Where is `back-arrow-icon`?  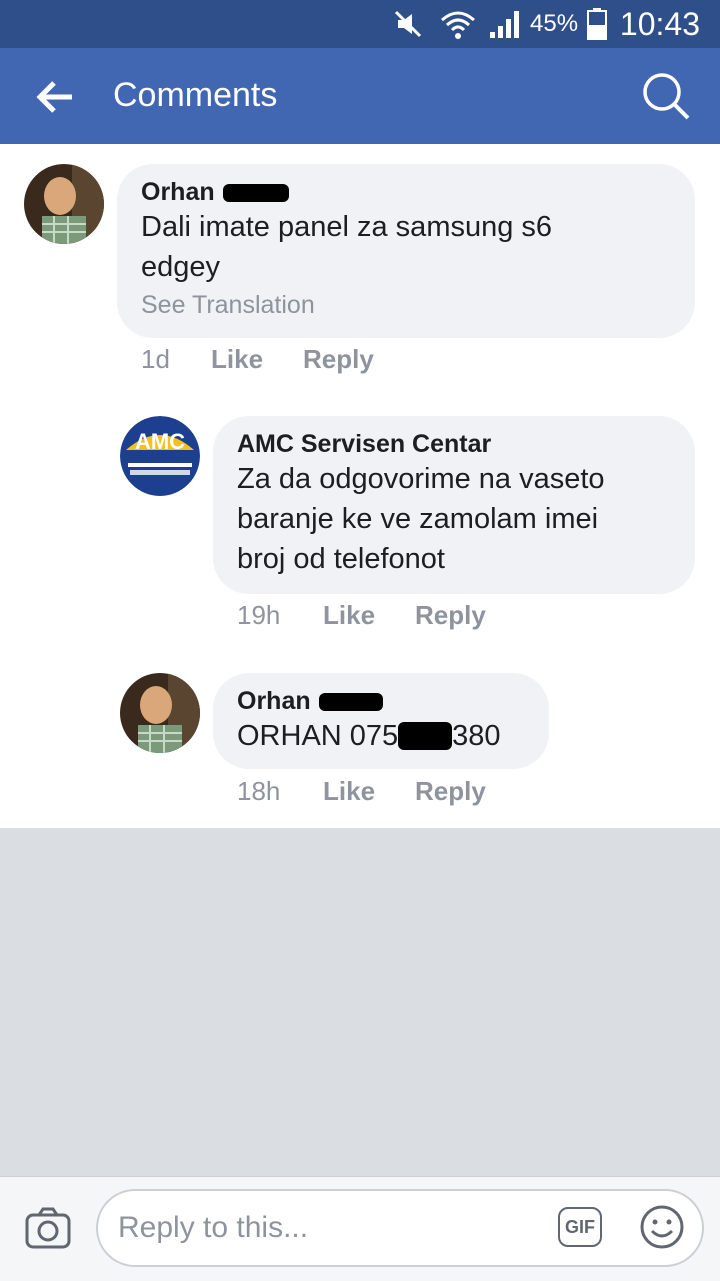 back-arrow-icon is located at coordinates (55, 97).